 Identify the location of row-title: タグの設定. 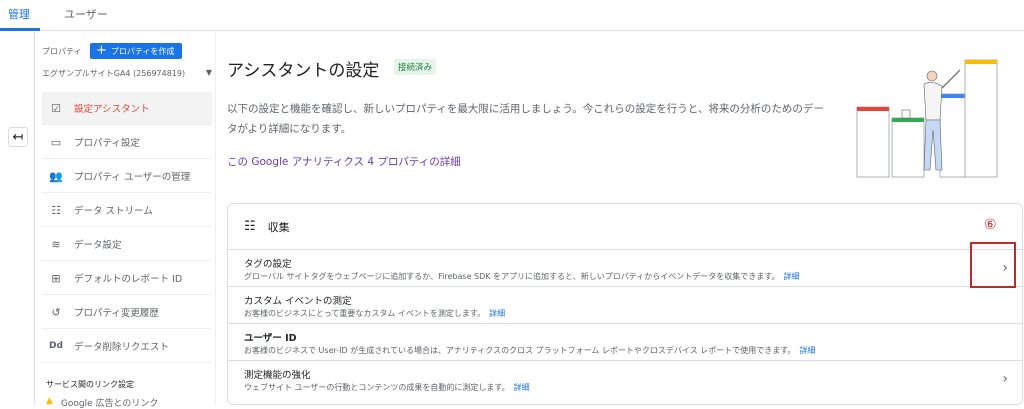
(268, 264).